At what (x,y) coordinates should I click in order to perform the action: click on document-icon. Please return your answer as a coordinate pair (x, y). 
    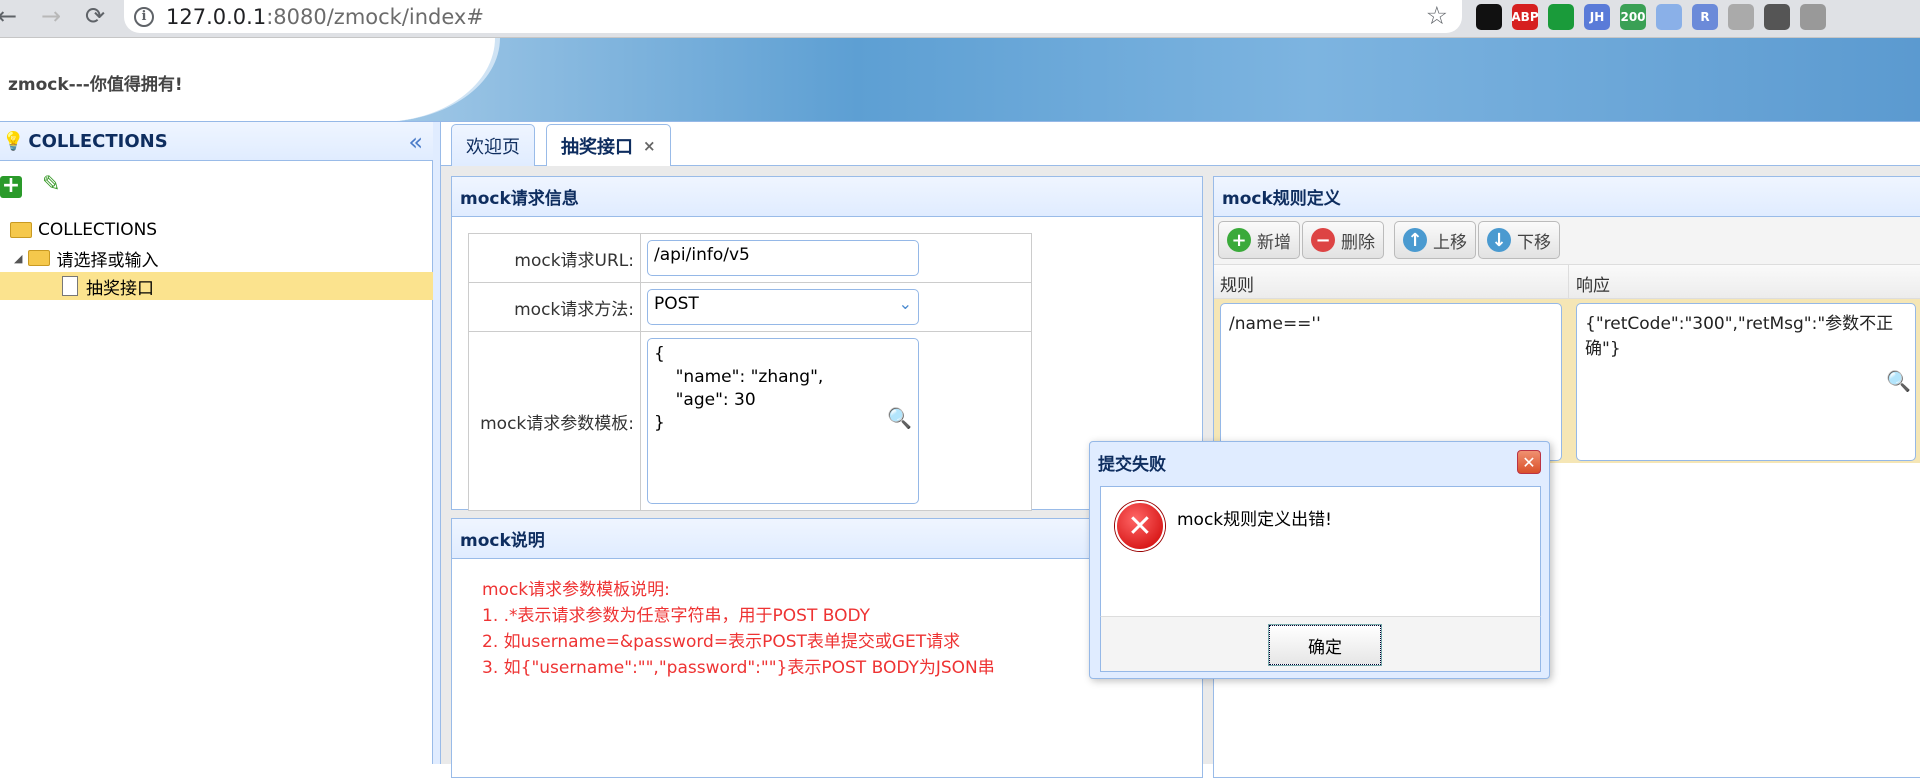
    Looking at the image, I should click on (70, 286).